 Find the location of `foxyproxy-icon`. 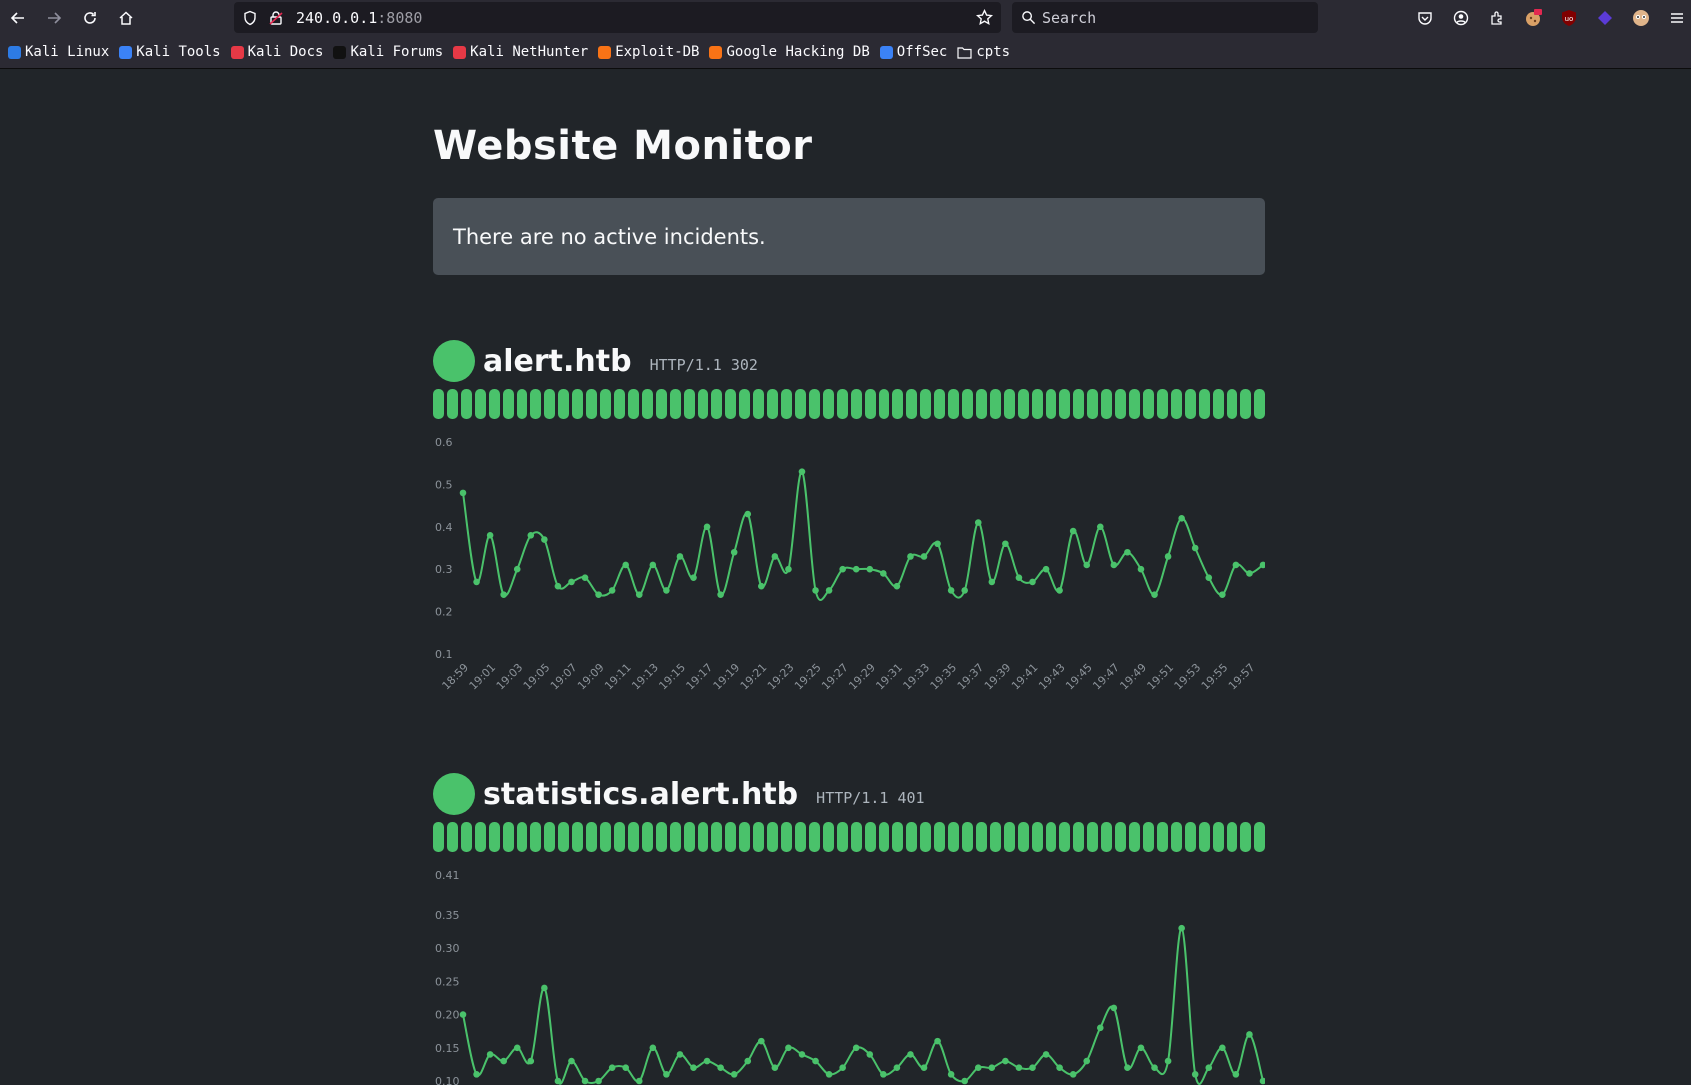

foxyproxy-icon is located at coordinates (1641, 18).